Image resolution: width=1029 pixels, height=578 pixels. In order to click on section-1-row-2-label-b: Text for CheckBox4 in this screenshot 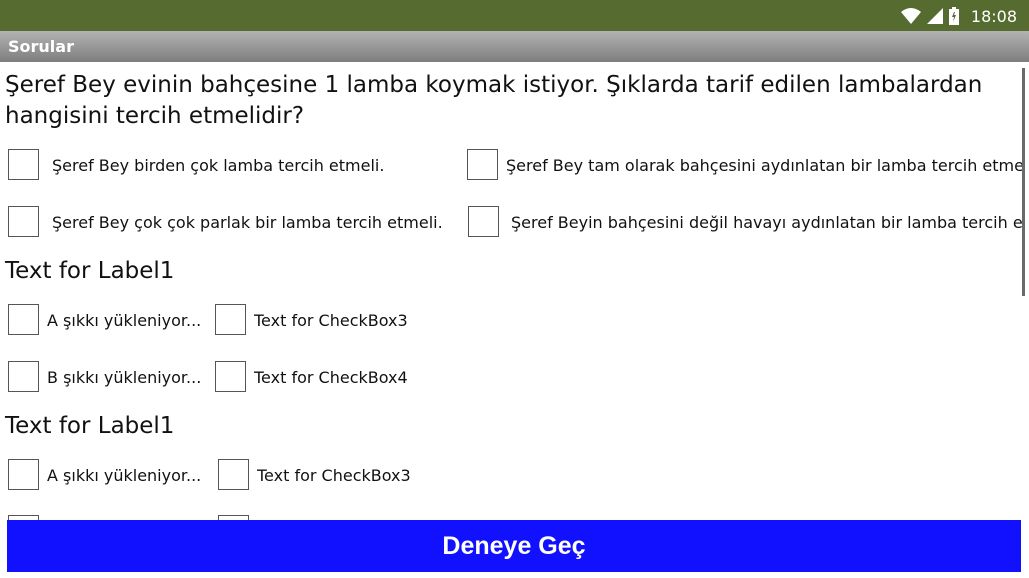, I will do `click(331, 377)`.